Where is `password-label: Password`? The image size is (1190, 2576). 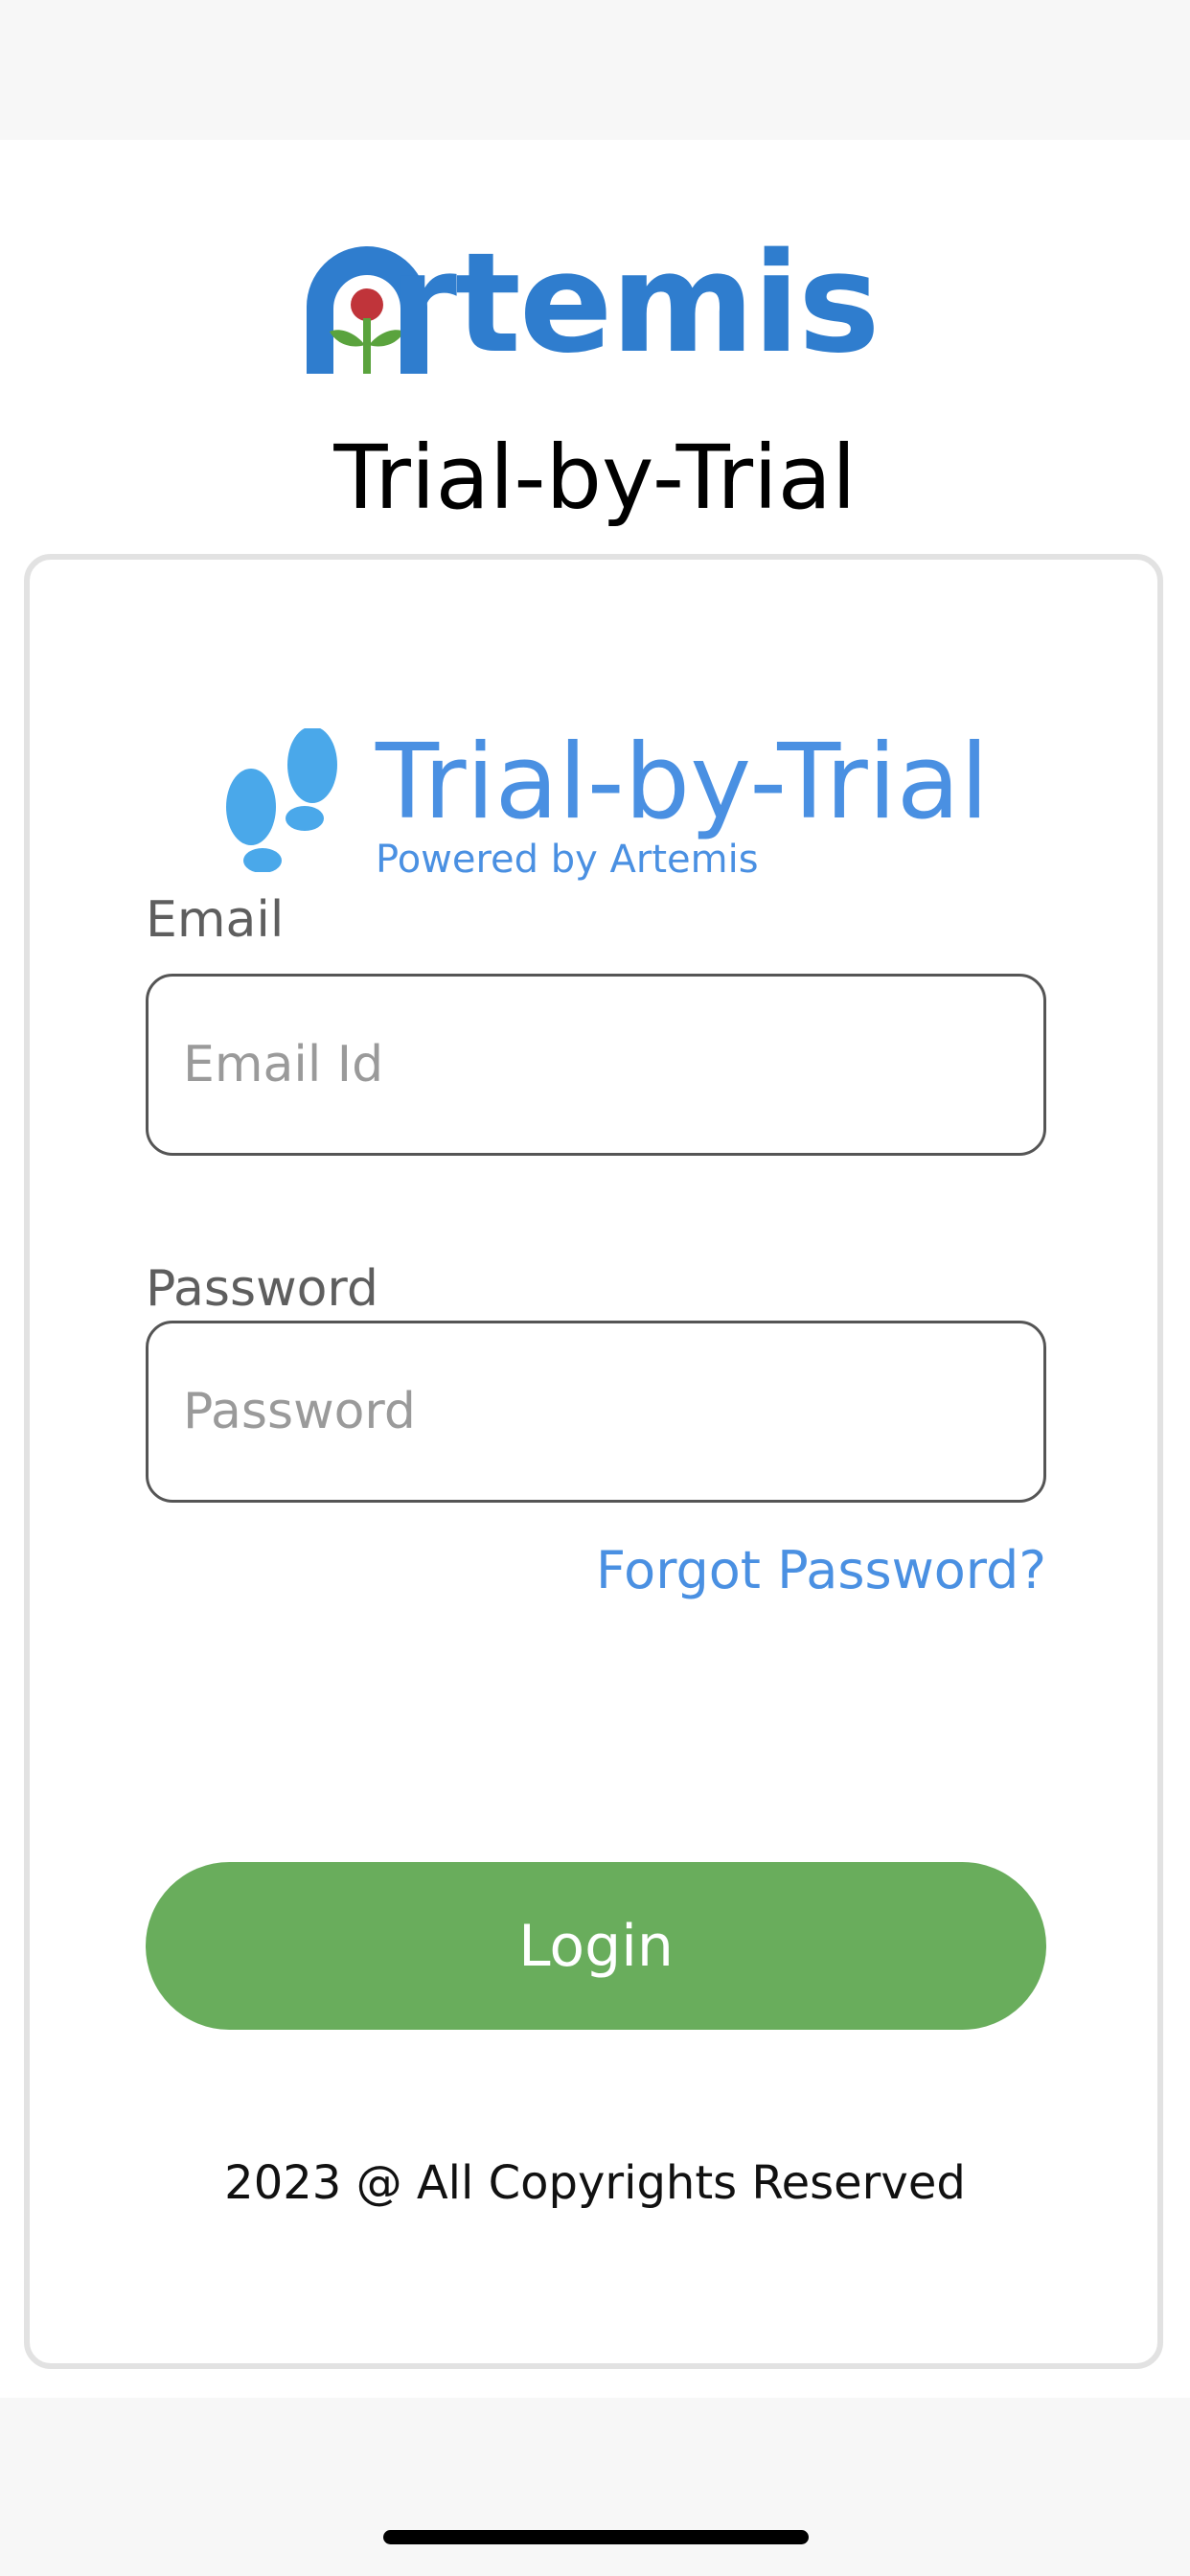
password-label: Password is located at coordinates (262, 1289).